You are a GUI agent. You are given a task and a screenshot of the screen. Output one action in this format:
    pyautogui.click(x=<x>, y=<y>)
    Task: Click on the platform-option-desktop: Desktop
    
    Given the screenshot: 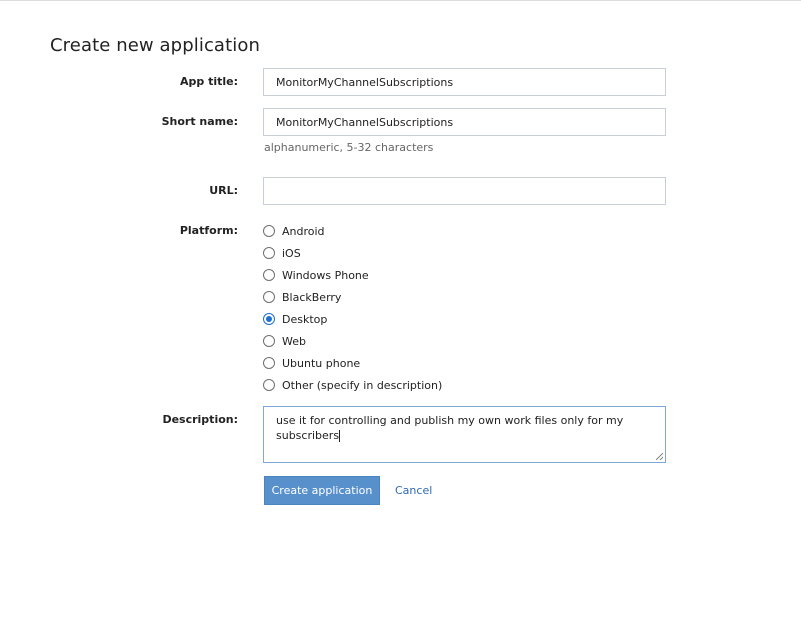 What is the action you would take?
    pyautogui.click(x=295, y=319)
    